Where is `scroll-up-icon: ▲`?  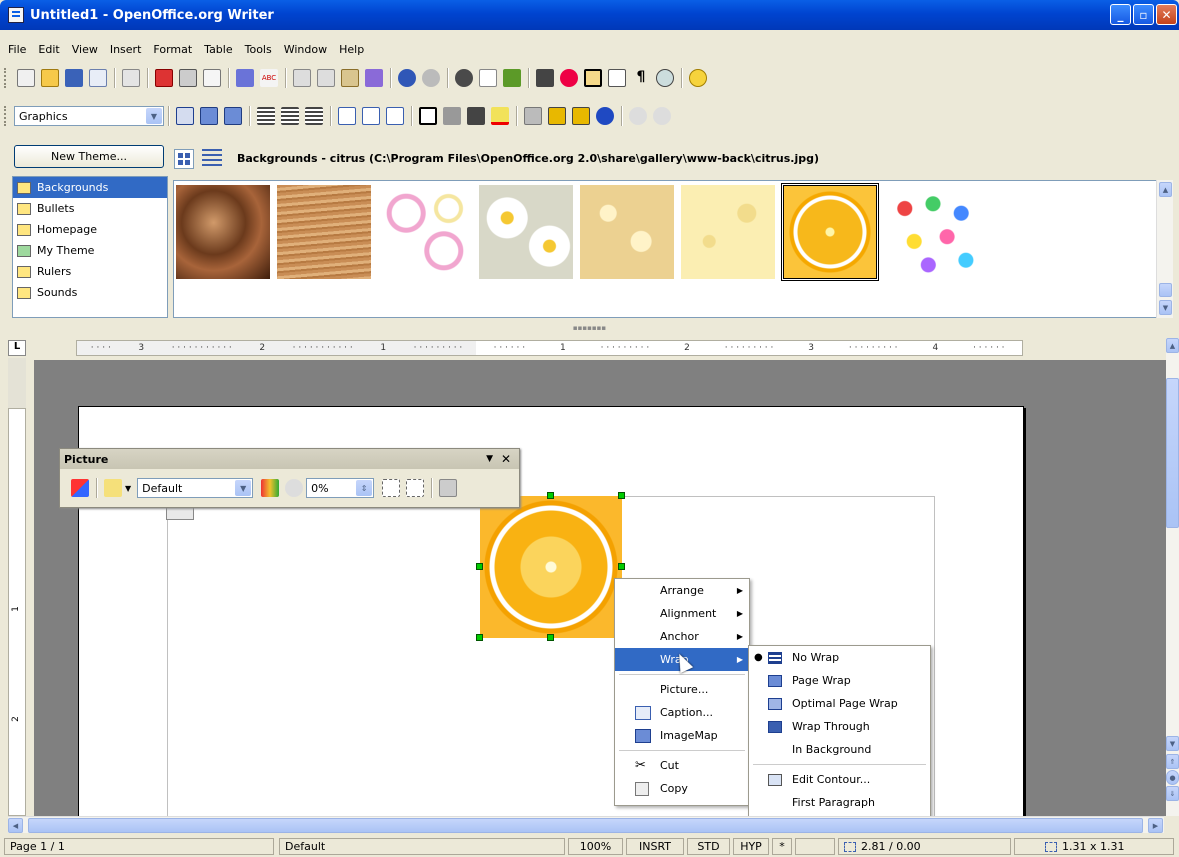
scroll-up-icon: ▲ is located at coordinates (1165, 189).